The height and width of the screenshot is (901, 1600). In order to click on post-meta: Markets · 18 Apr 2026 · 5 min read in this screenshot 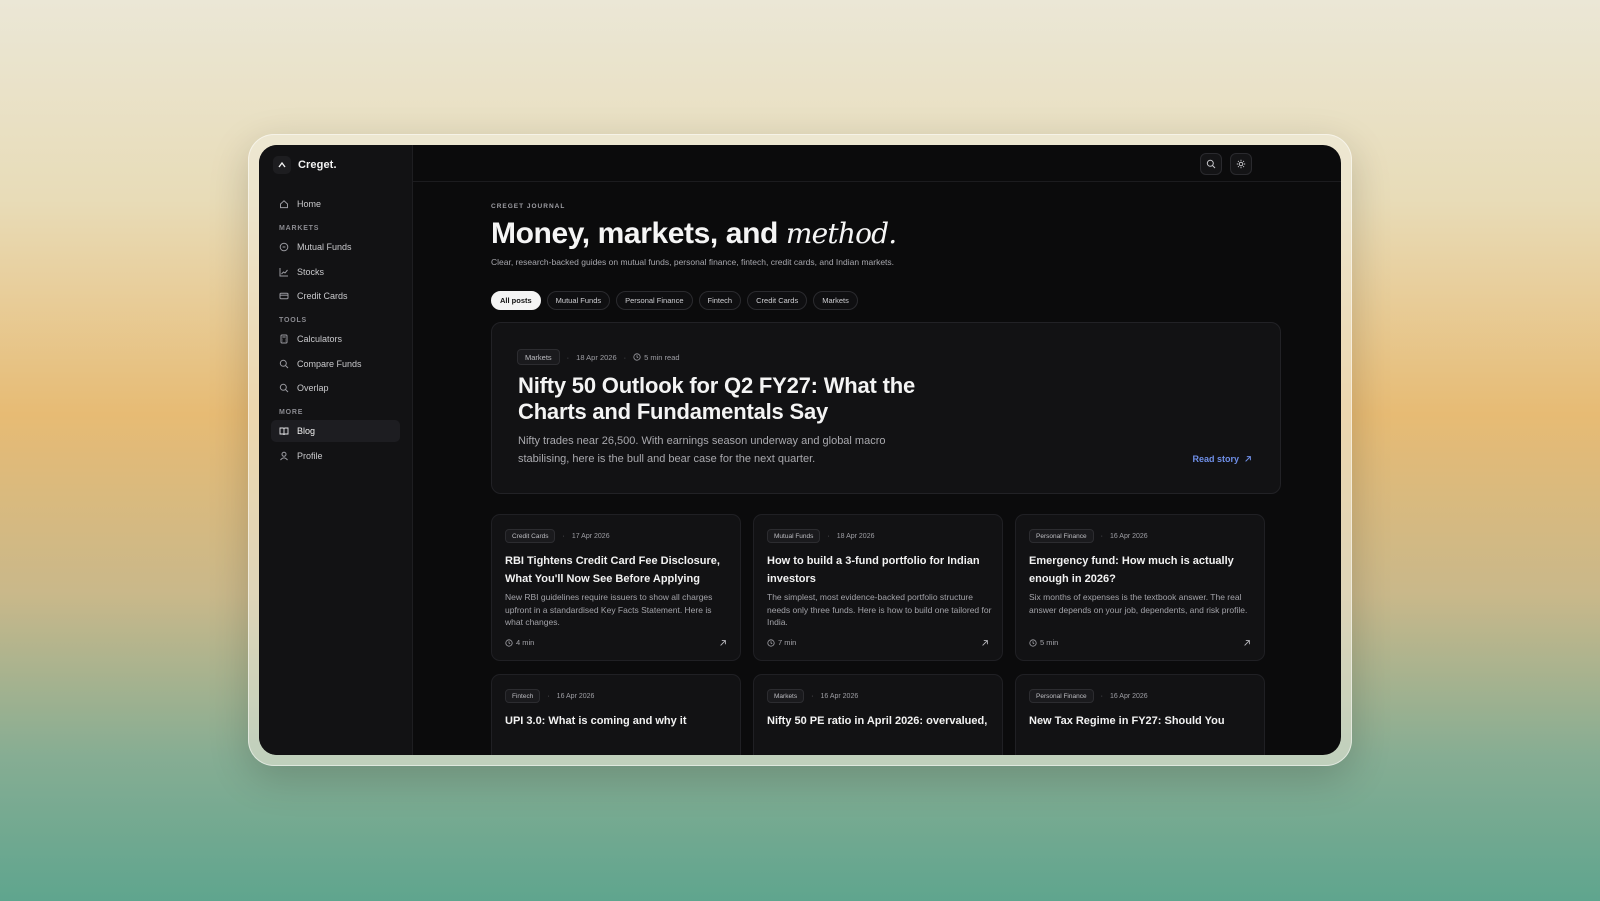, I will do `click(598, 357)`.